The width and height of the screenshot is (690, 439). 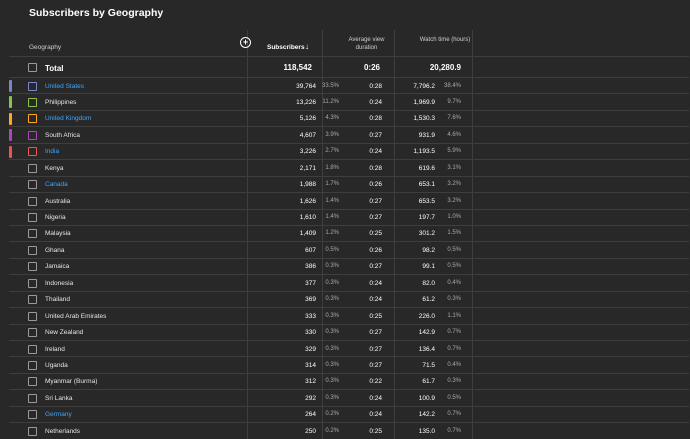 I want to click on table-row: Indonesia 377 0.3% 0:24 82.0 0.4%, so click(x=349, y=283).